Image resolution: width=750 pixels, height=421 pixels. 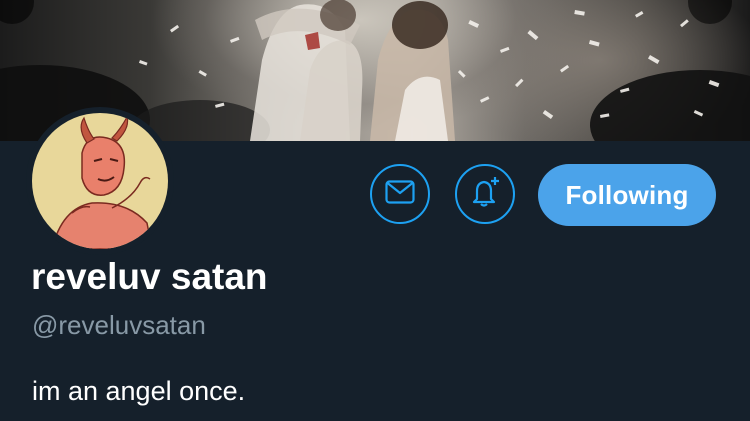 What do you see at coordinates (149, 276) in the screenshot?
I see `display-name: reveluv satan` at bounding box center [149, 276].